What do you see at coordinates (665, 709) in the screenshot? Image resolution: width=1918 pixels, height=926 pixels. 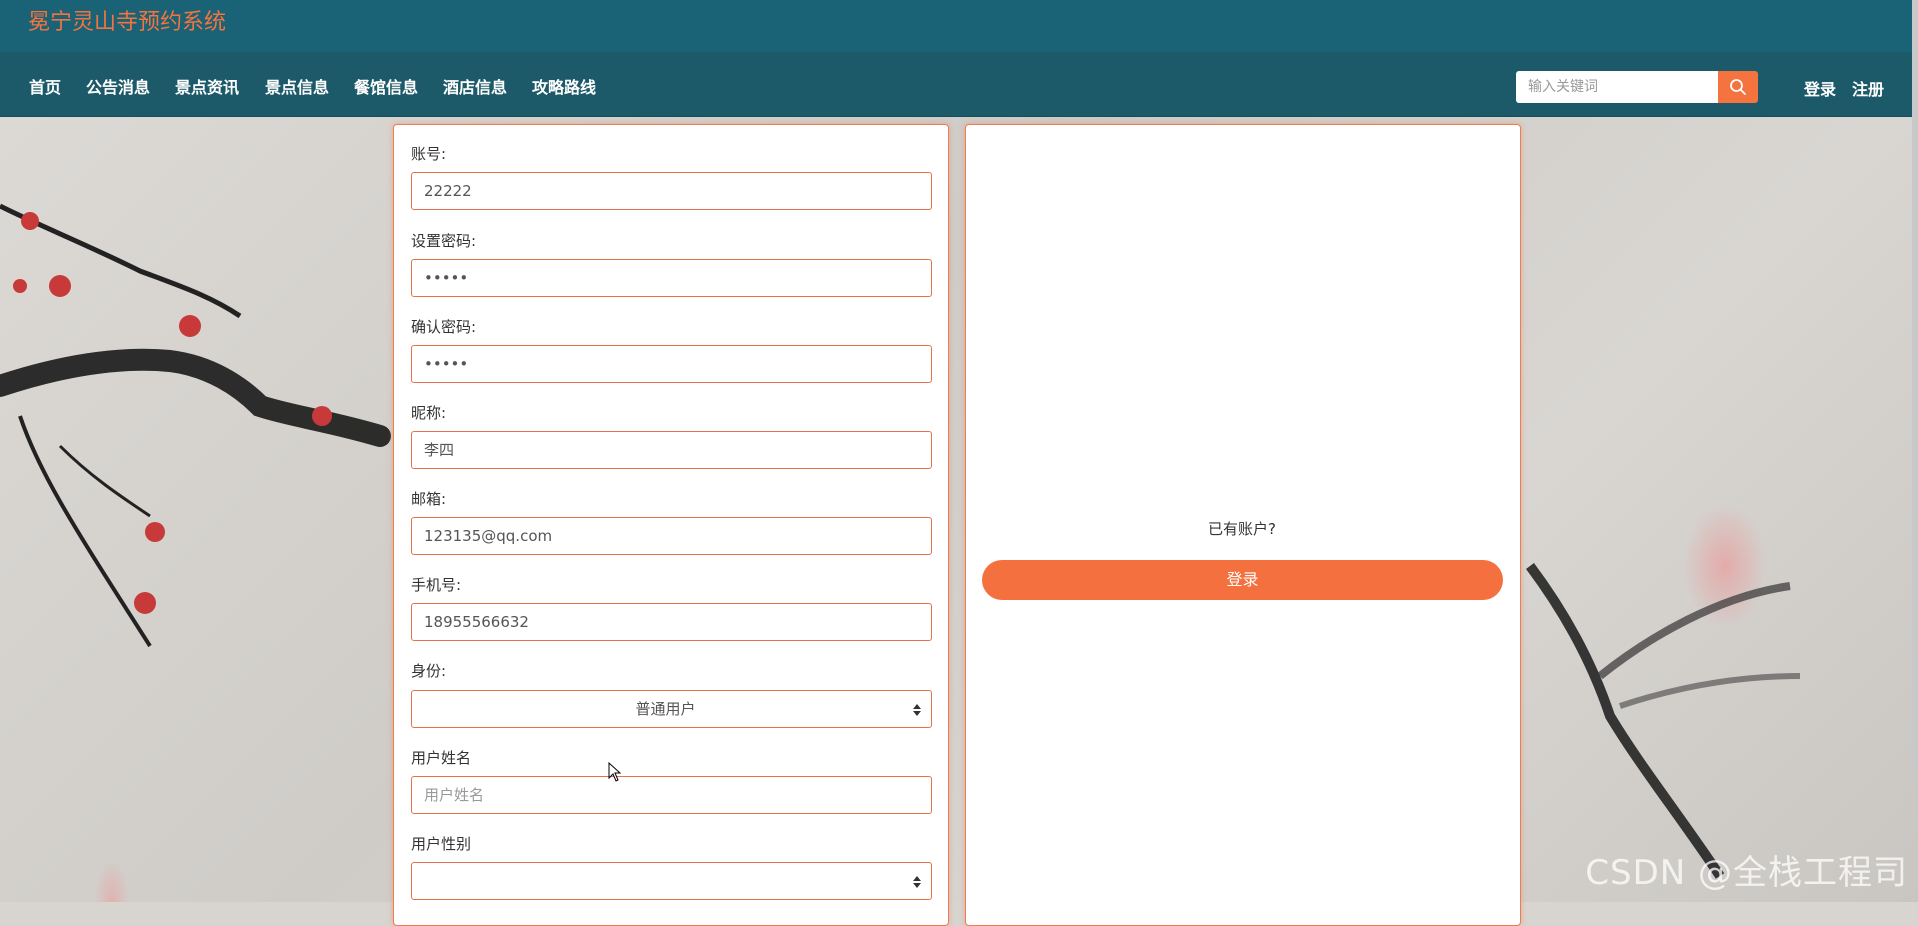 I see `role-select-value: 普通用户` at bounding box center [665, 709].